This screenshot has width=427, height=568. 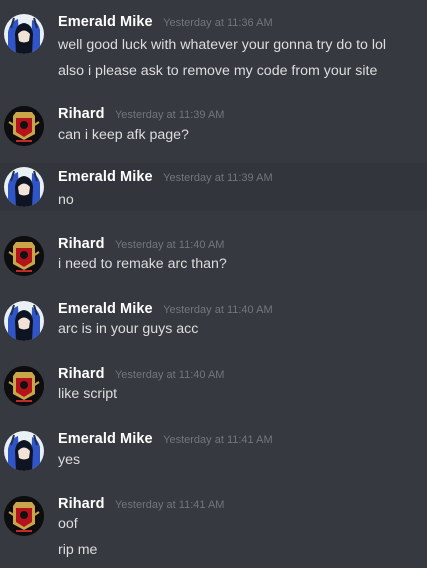 What do you see at coordinates (142, 264) in the screenshot?
I see `message-text: i need to remake arc than?` at bounding box center [142, 264].